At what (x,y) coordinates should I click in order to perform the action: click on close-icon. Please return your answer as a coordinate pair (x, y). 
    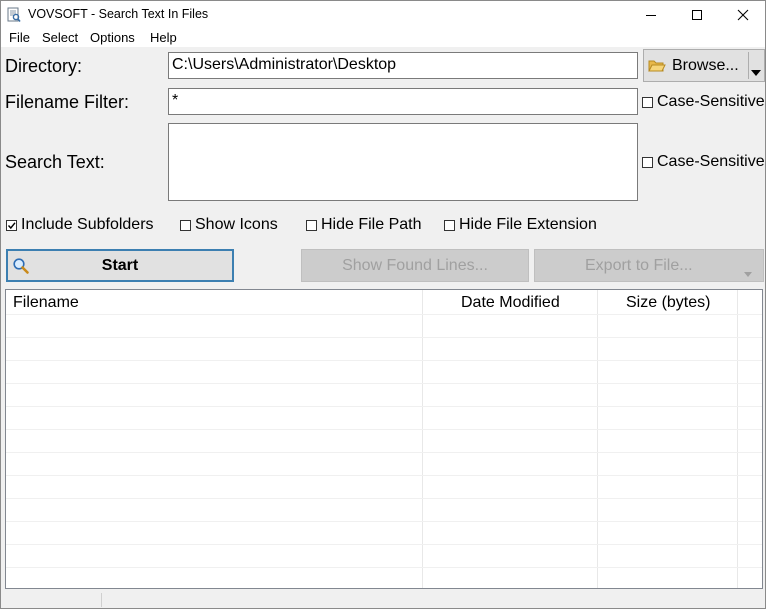
    Looking at the image, I should click on (743, 15).